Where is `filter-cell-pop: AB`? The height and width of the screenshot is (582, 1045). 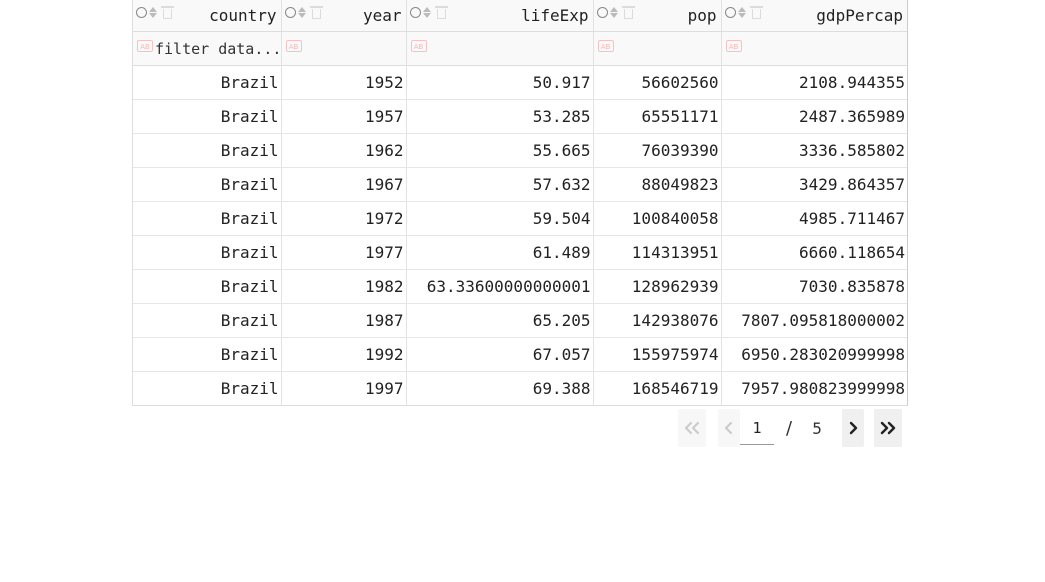
filter-cell-pop: AB is located at coordinates (657, 48).